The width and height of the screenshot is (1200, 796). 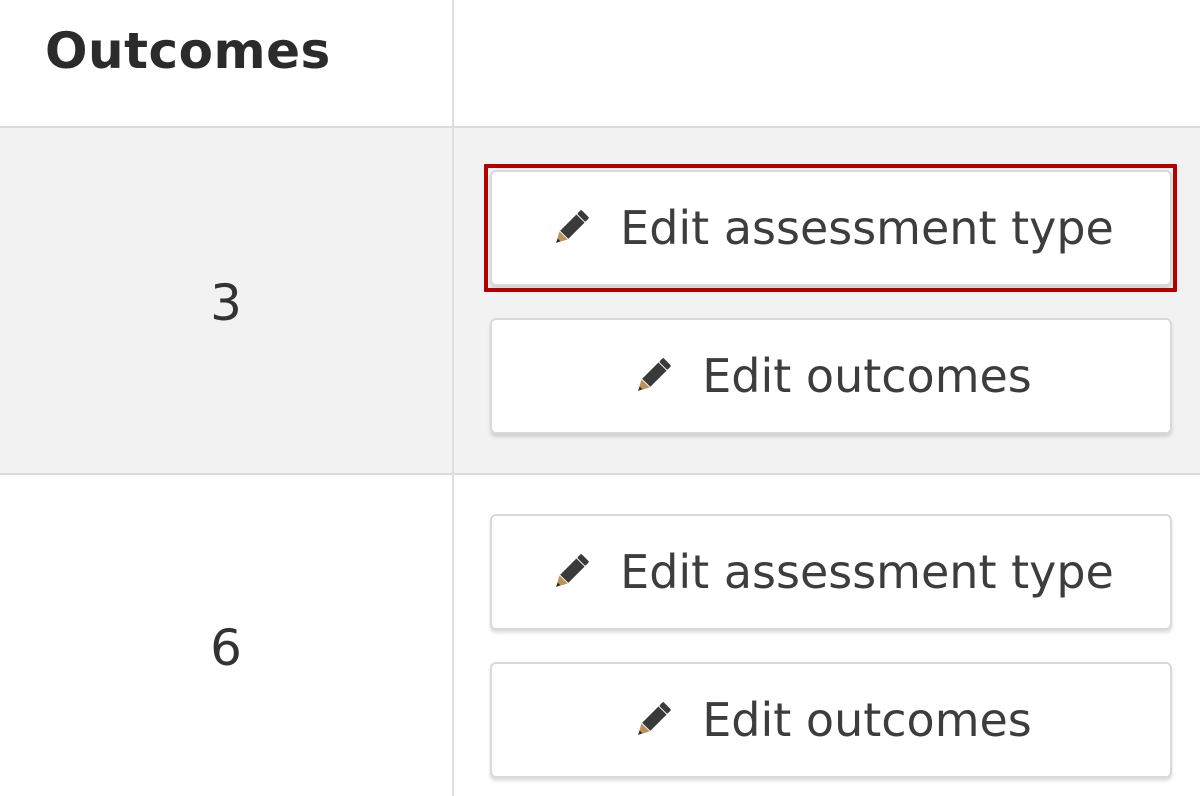 What do you see at coordinates (188, 51) in the screenshot?
I see `outcomes-column-header: Outcomes` at bounding box center [188, 51].